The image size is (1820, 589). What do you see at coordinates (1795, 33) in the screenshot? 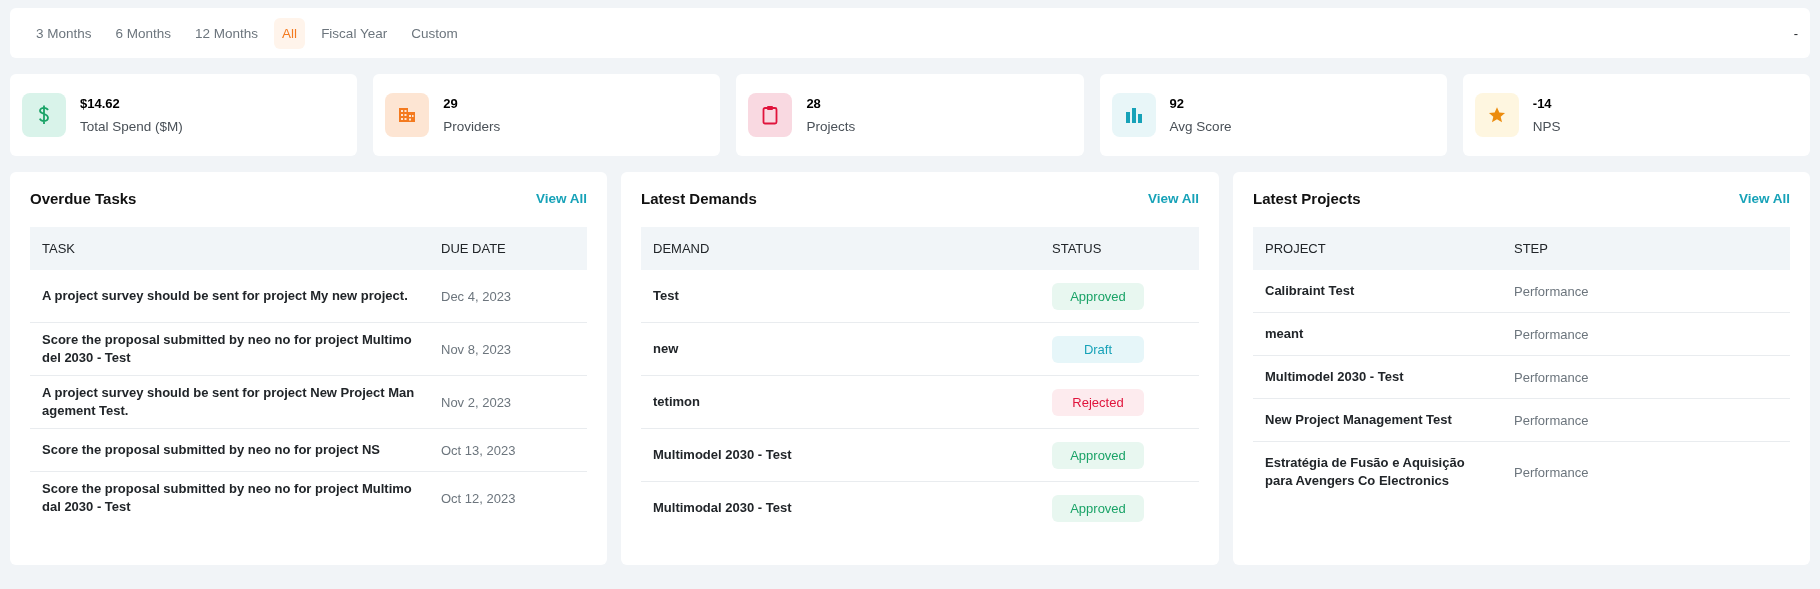
I see `date-range: -` at bounding box center [1795, 33].